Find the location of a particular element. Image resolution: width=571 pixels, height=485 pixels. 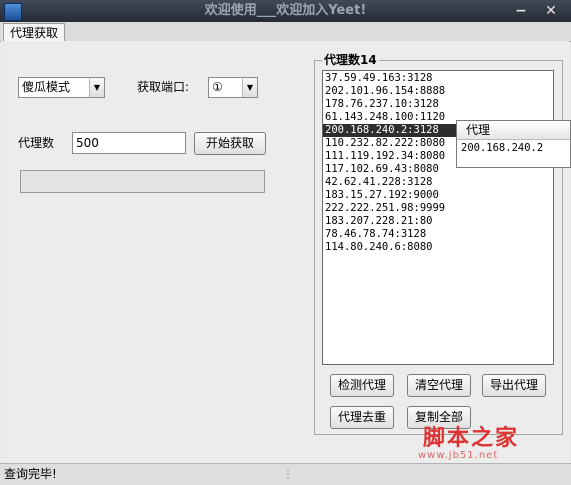

port-label: 获取端口: is located at coordinates (163, 87).